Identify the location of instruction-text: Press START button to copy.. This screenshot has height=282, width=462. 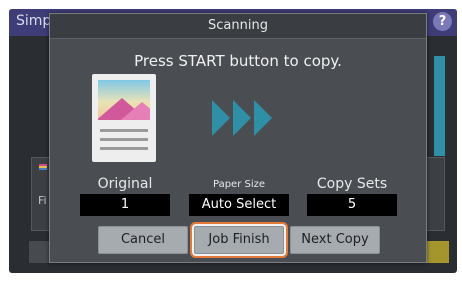
(238, 61).